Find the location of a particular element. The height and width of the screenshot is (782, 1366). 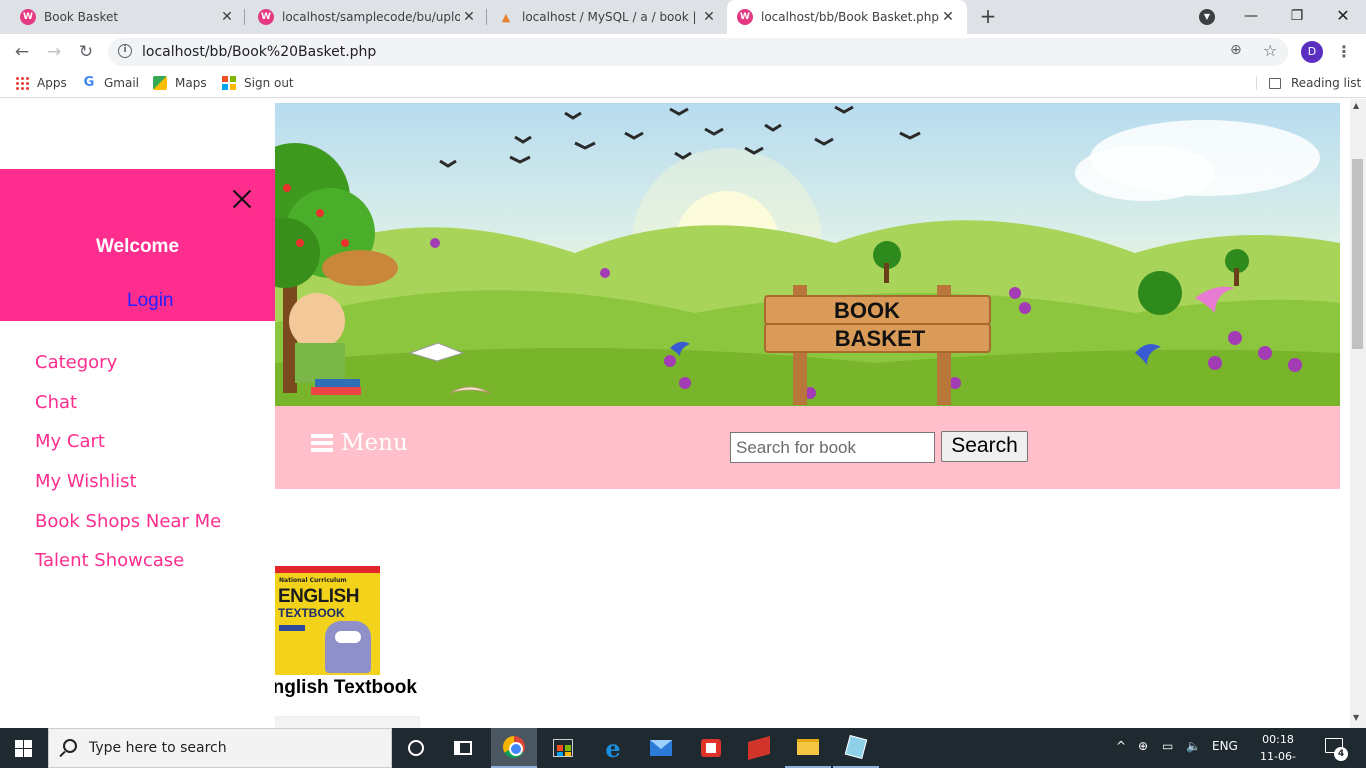

reading-list-icon is located at coordinates (1275, 83).